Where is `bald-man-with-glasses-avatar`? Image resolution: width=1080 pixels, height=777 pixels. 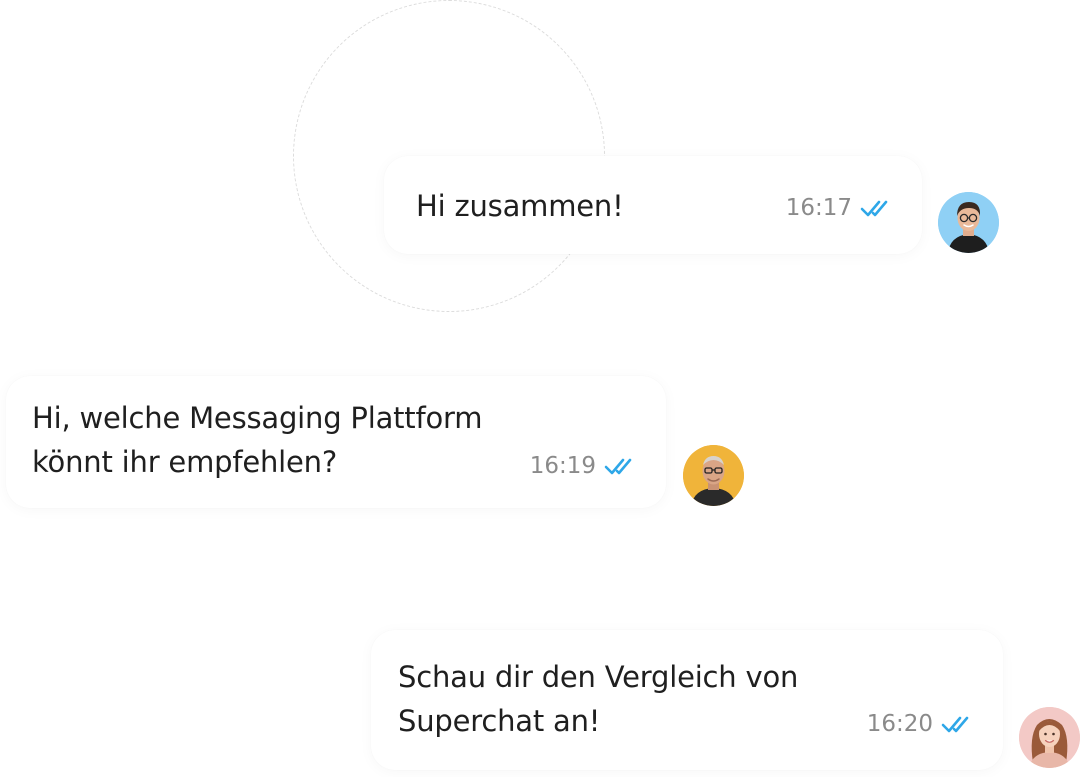 bald-man-with-glasses-avatar is located at coordinates (713, 475).